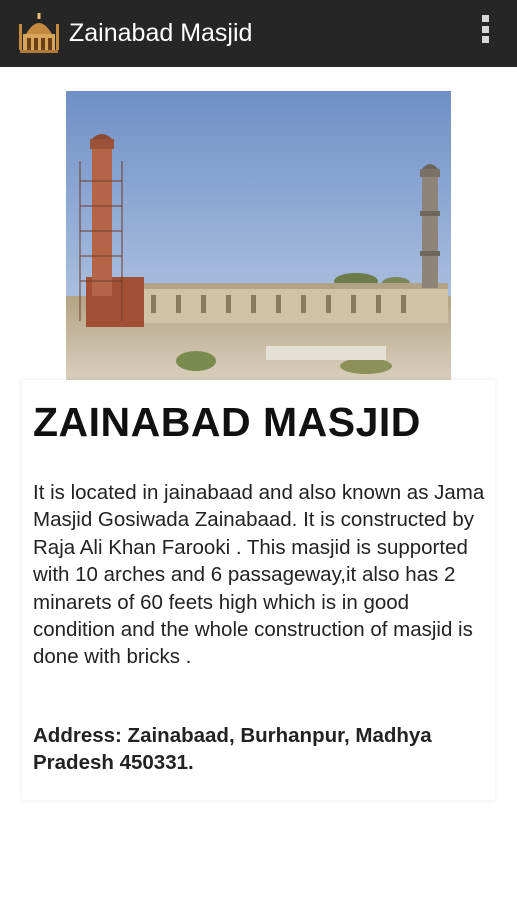 This screenshot has width=517, height=900. What do you see at coordinates (485, 33) in the screenshot?
I see `more-vert-icon` at bounding box center [485, 33].